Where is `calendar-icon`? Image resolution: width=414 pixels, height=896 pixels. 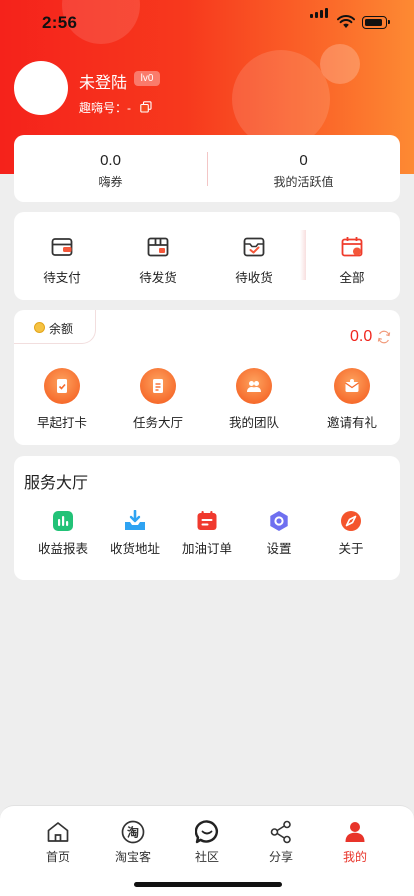
calendar-icon is located at coordinates (352, 247).